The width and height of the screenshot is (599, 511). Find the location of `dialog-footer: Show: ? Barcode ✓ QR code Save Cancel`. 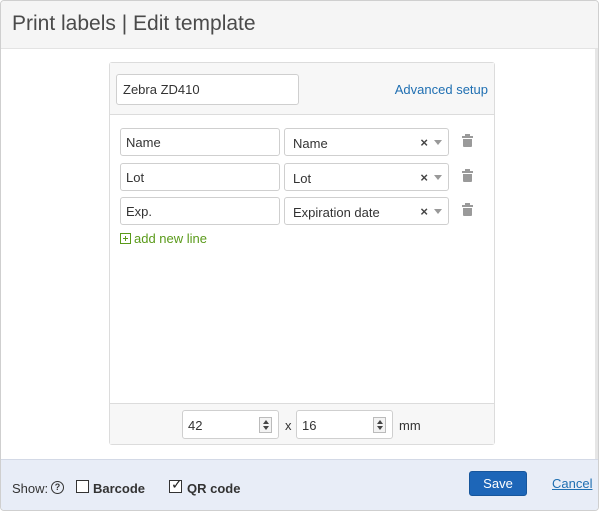

dialog-footer: Show: ? Barcode ✓ QR code Save Cancel is located at coordinates (299, 484).